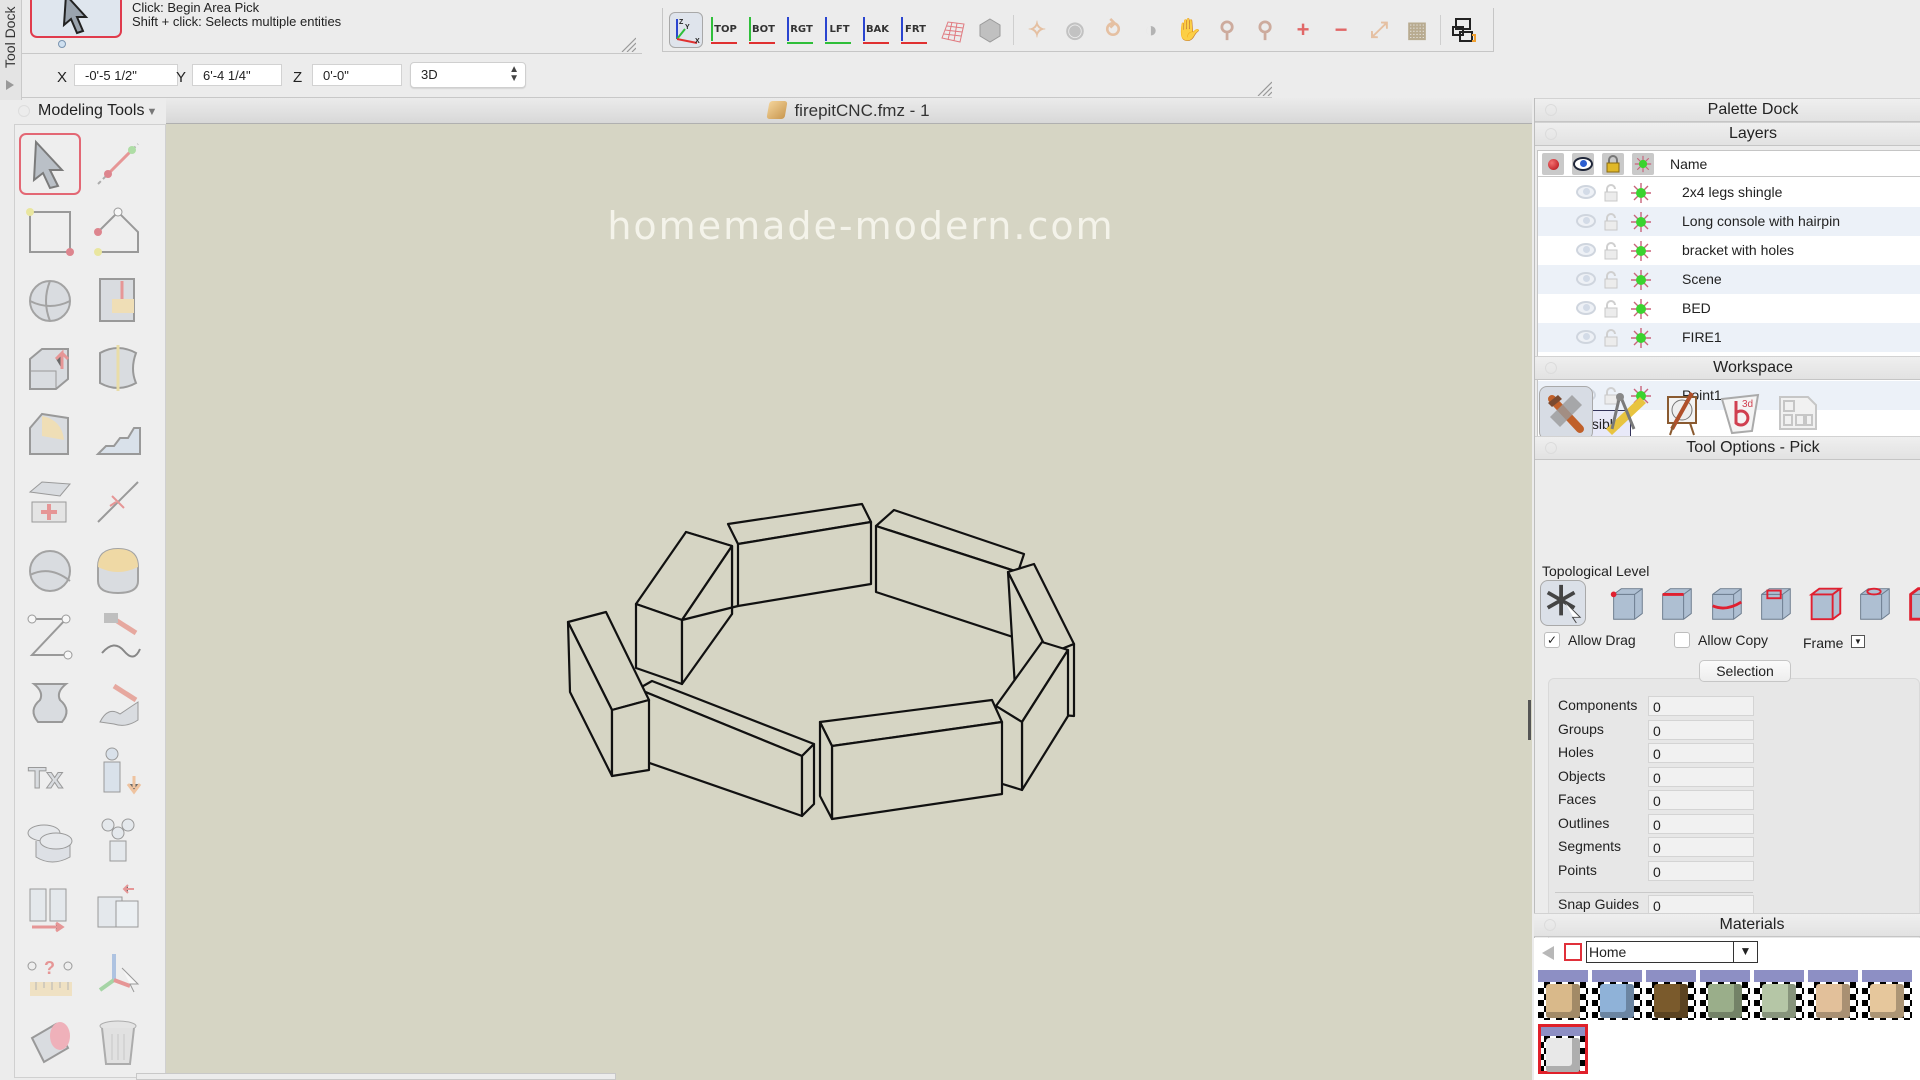  What do you see at coordinates (1553, 164) in the screenshot?
I see `active-column-button` at bounding box center [1553, 164].